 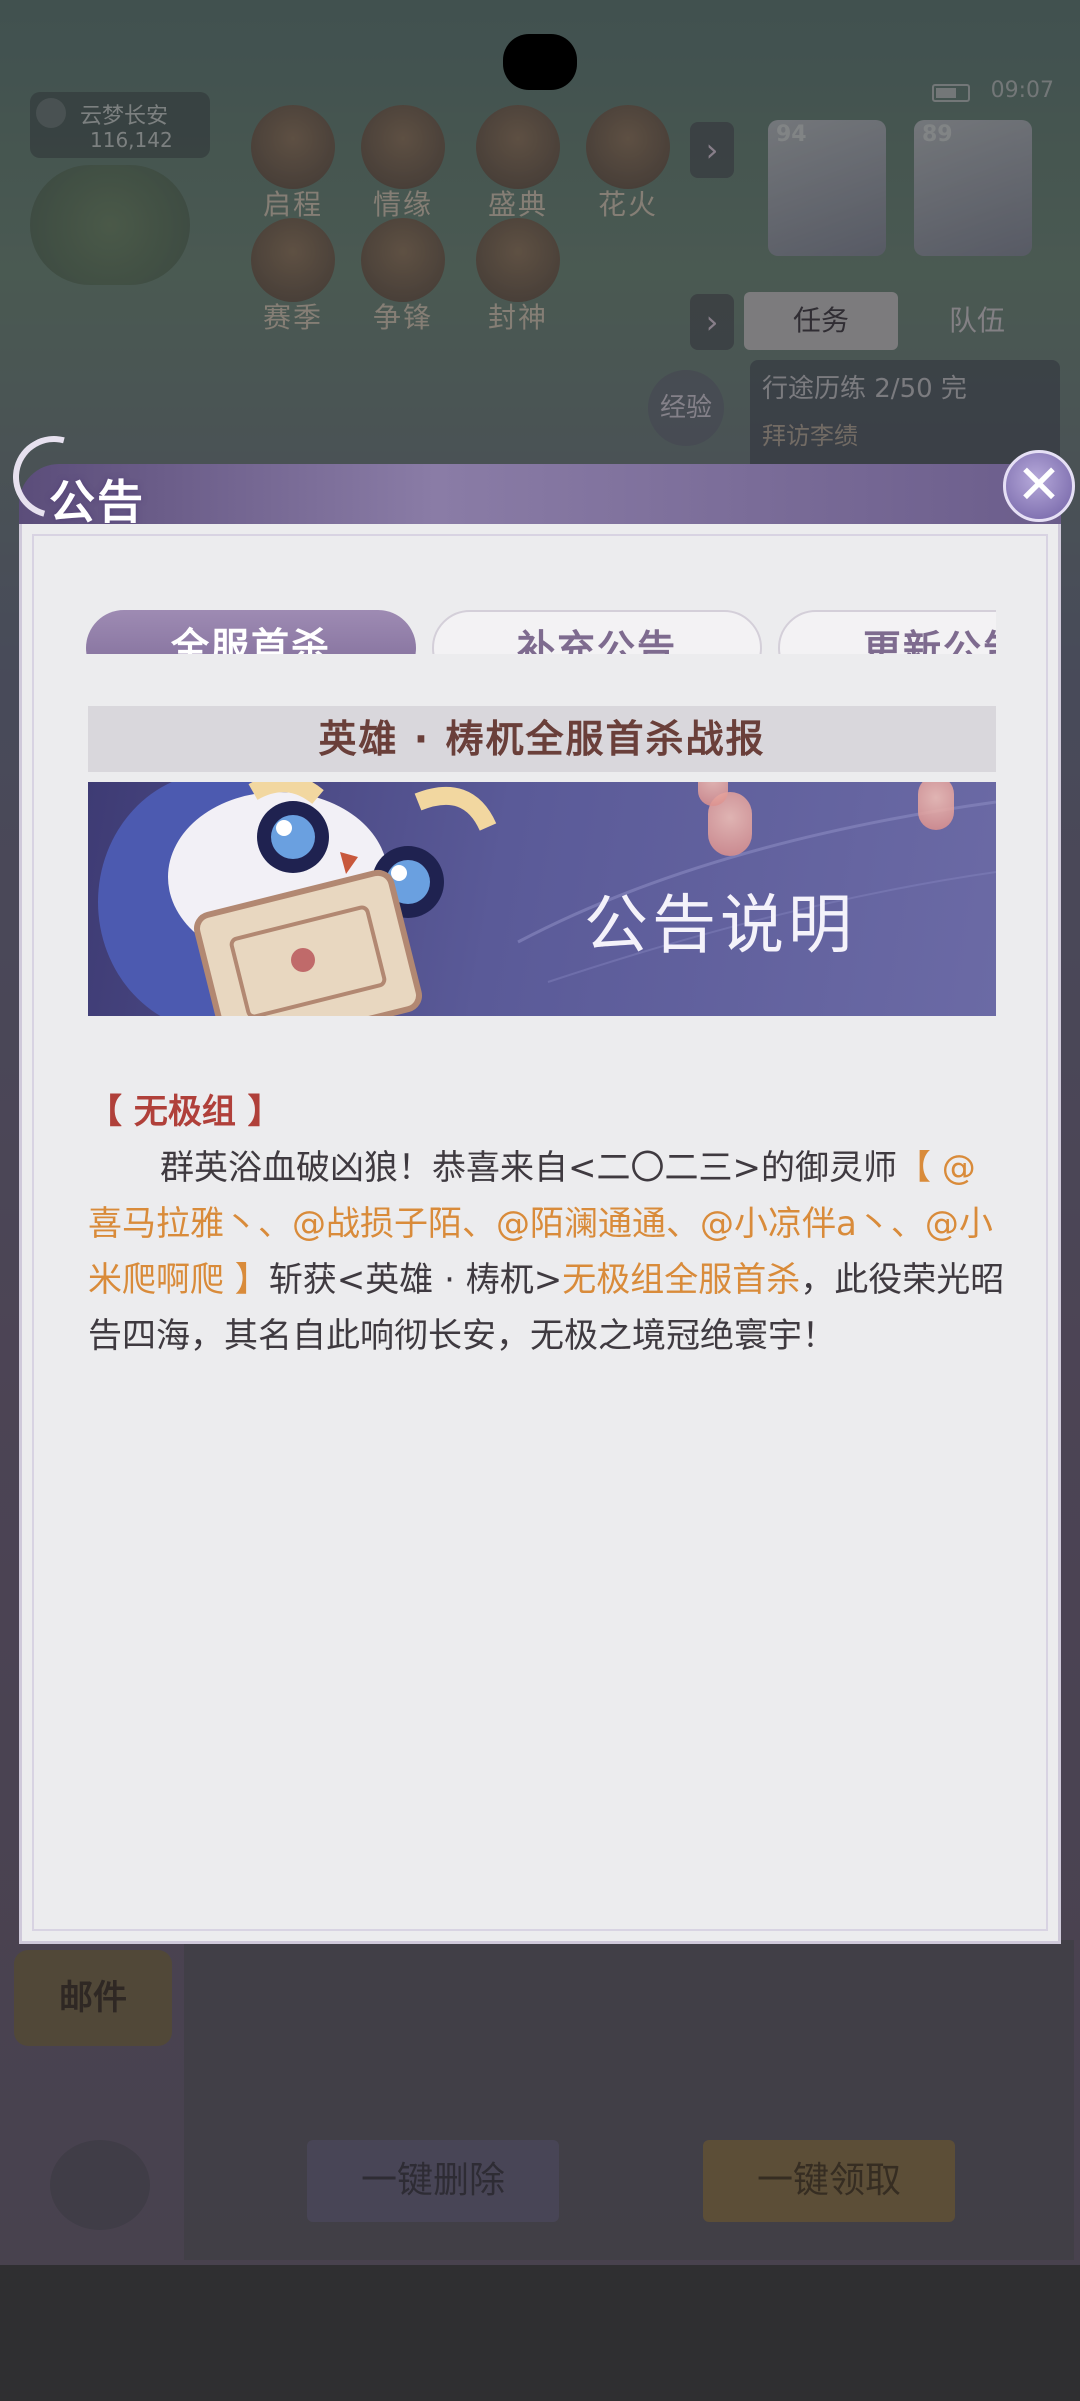 I want to click on tab-supplement-notice: 补充公告, so click(x=597, y=632).